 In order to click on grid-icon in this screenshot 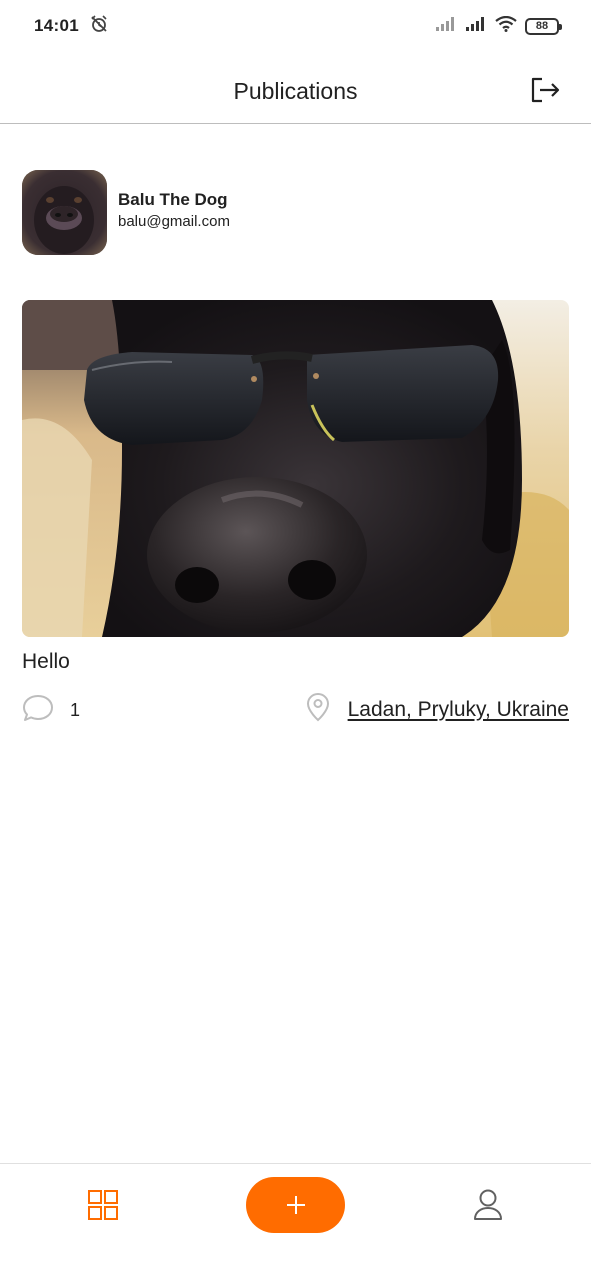, I will do `click(103, 1205)`.